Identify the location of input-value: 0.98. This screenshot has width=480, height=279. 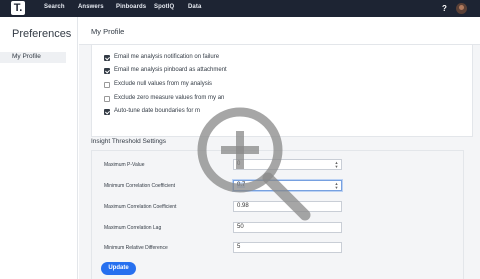
(243, 206).